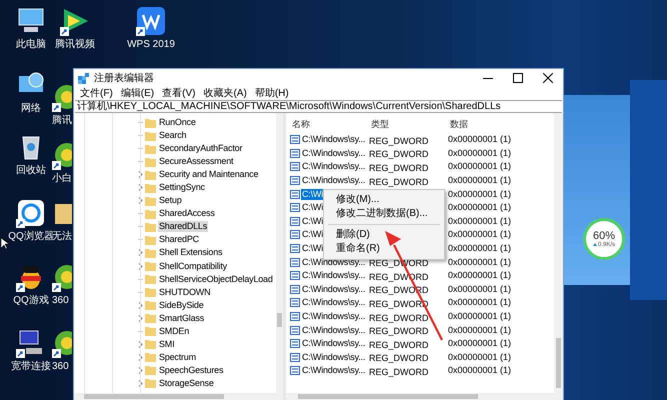  Describe the element at coordinates (31, 171) in the screenshot. I see `desktop-icon-label: 回收站` at that location.